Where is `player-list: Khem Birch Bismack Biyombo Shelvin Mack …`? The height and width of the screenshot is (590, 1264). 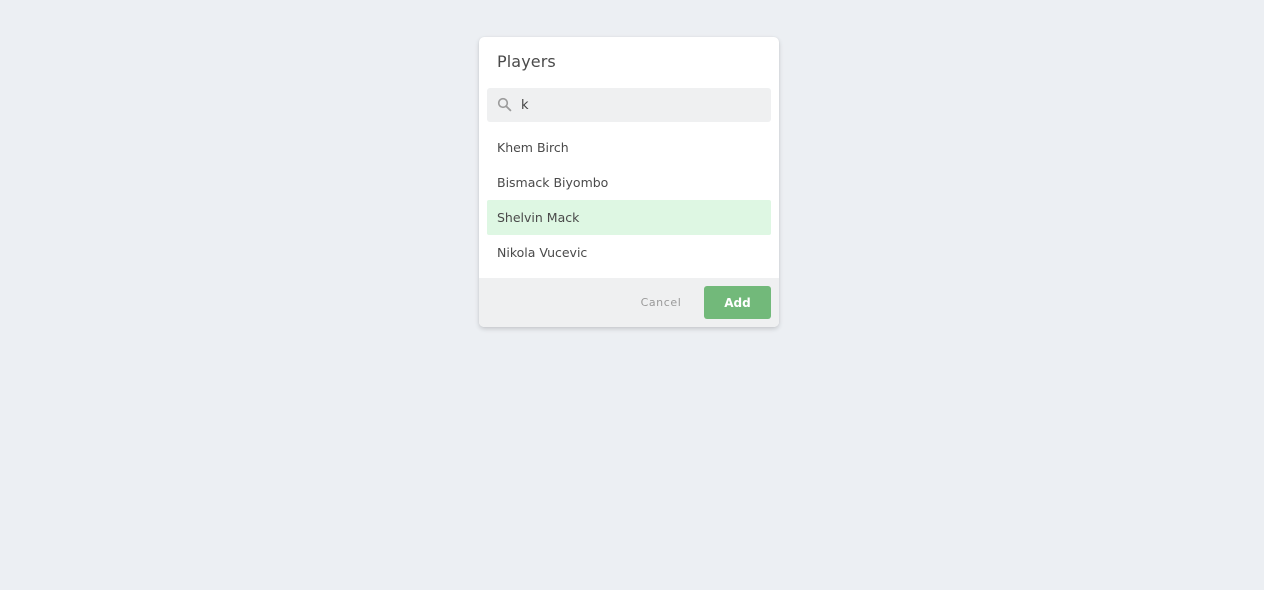
player-list: Khem Birch Bismack Biyombo Shelvin Mack … is located at coordinates (629, 200).